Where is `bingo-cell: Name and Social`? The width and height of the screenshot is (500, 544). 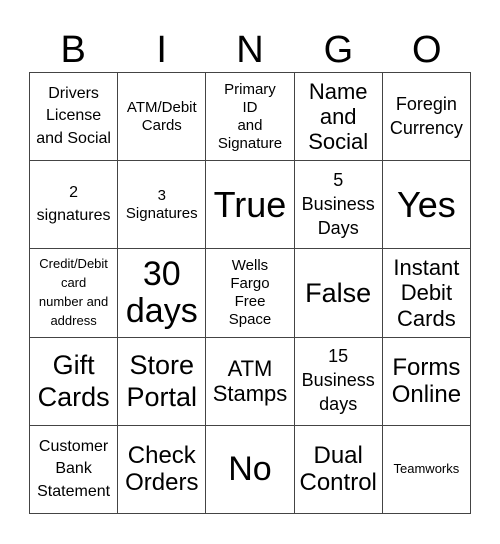
bingo-cell: Name and Social is located at coordinates (338, 117).